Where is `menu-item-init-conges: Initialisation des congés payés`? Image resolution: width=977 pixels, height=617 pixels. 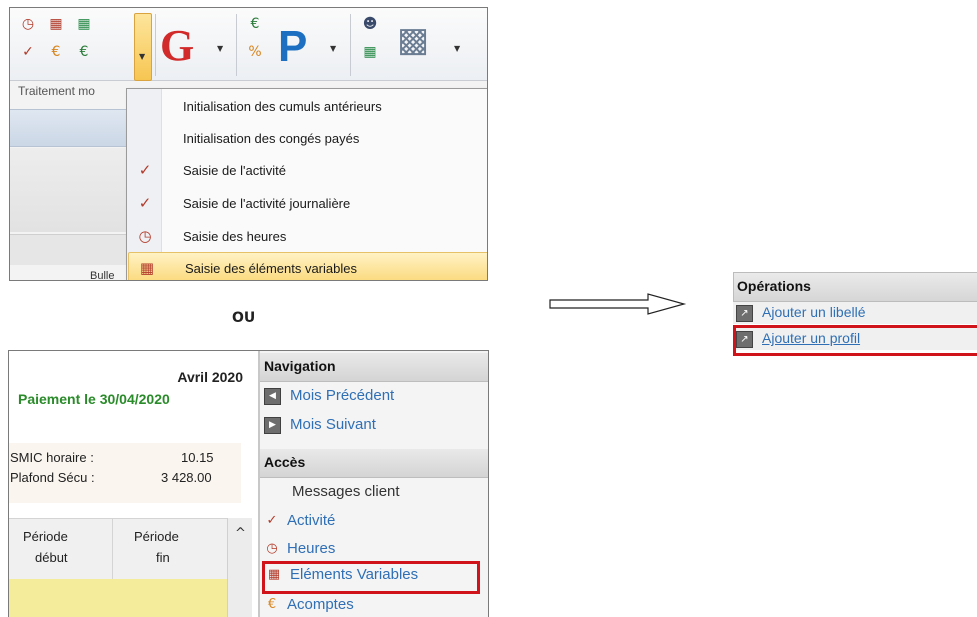
menu-item-init-conges: Initialisation des congés payés is located at coordinates (307, 138).